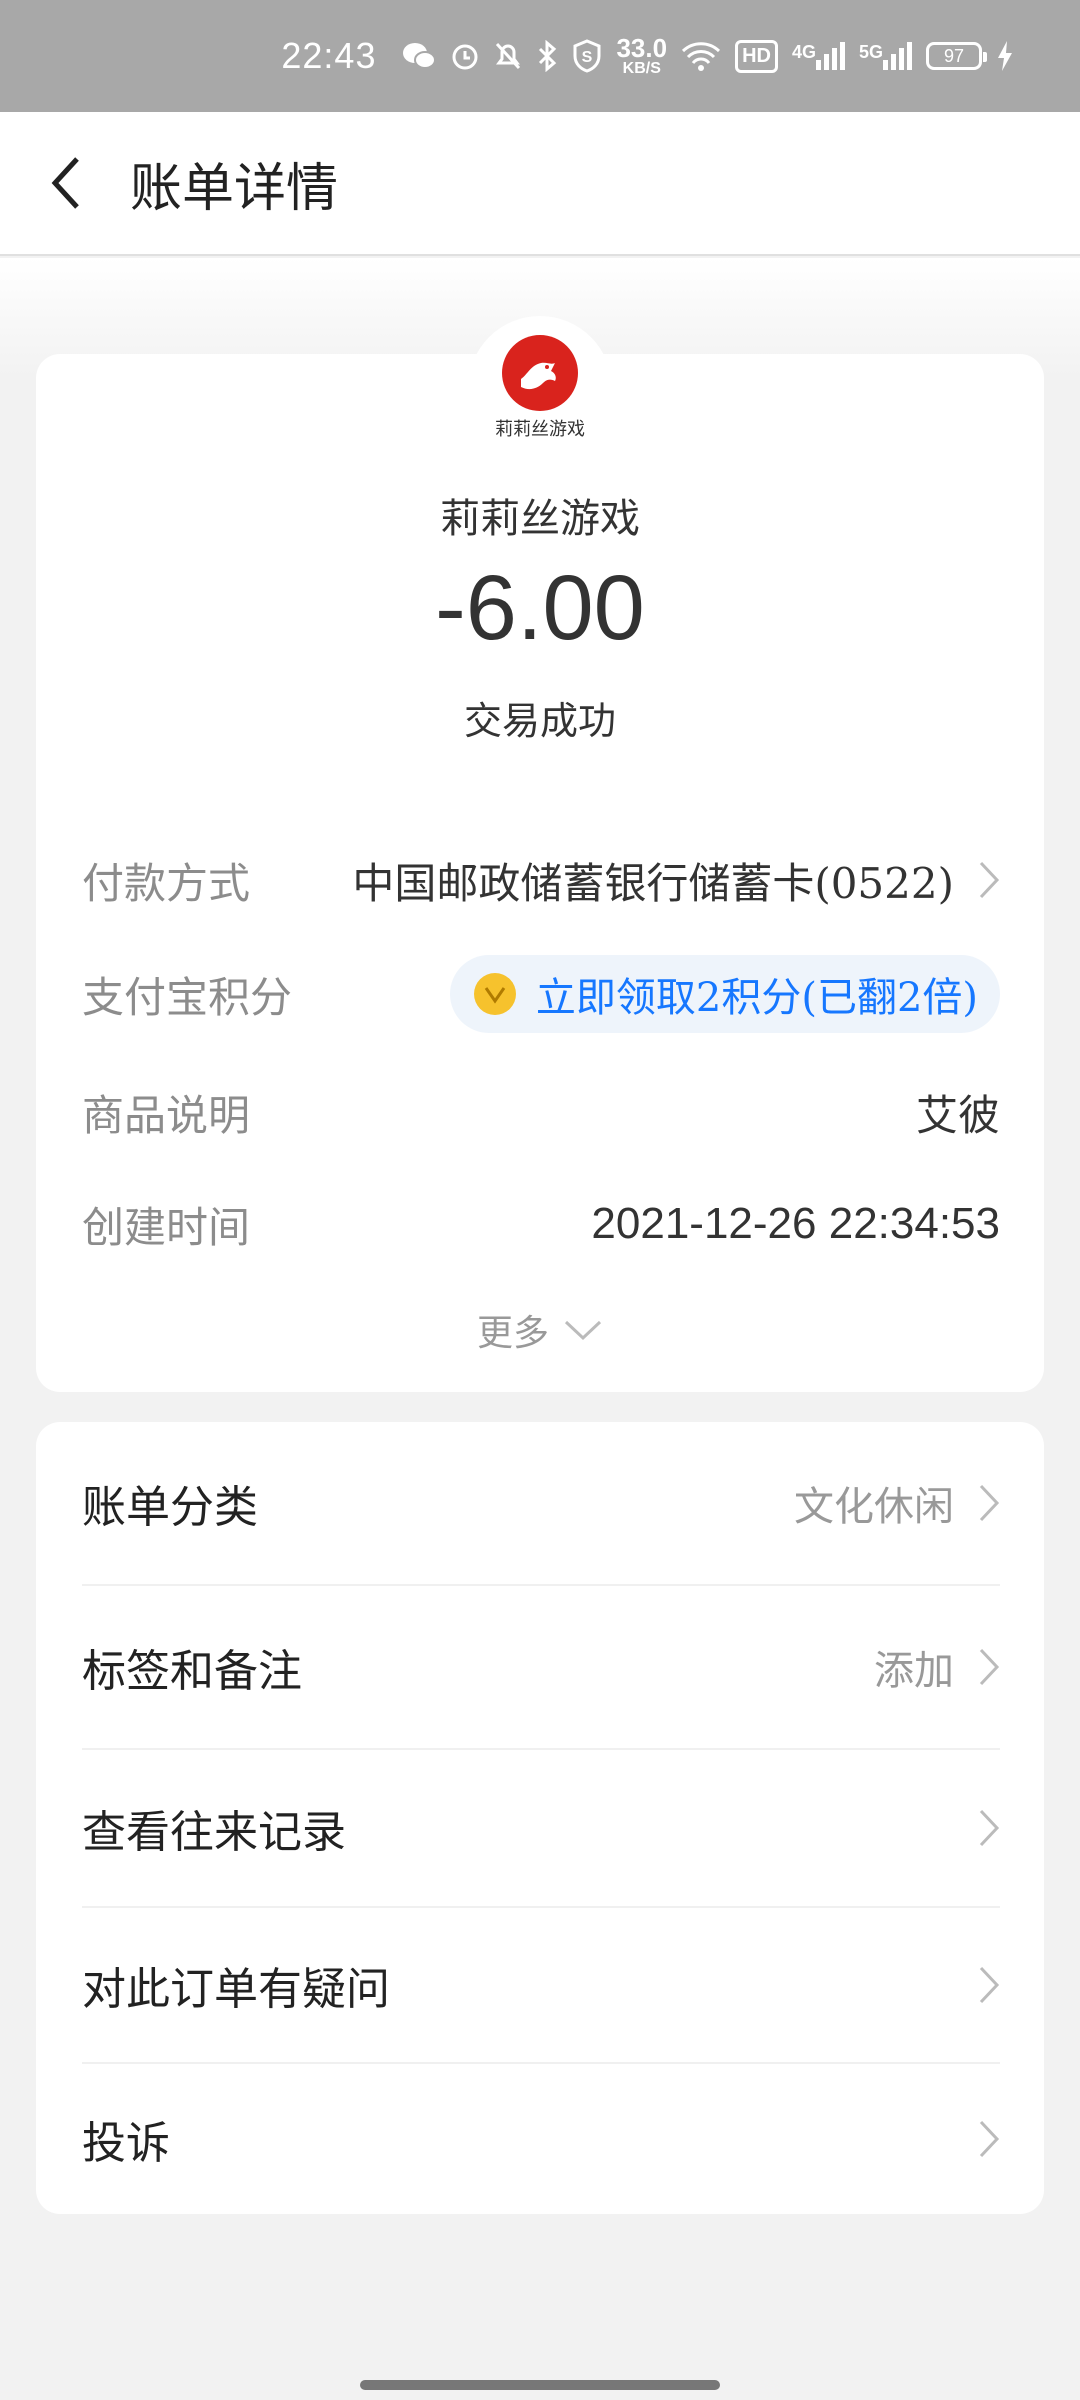 This screenshot has width=1080, height=2400. Describe the element at coordinates (170, 1507) in the screenshot. I see `bill-category-label: 账单分类` at that location.